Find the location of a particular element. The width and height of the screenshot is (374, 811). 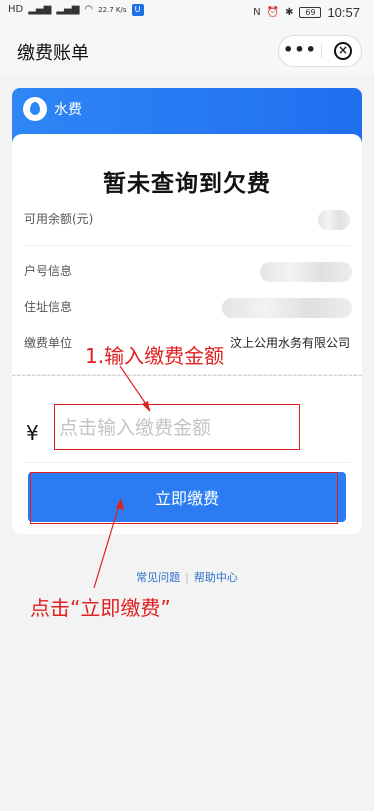

nav-header: 缴费账单 ••• × is located at coordinates (187, 50).